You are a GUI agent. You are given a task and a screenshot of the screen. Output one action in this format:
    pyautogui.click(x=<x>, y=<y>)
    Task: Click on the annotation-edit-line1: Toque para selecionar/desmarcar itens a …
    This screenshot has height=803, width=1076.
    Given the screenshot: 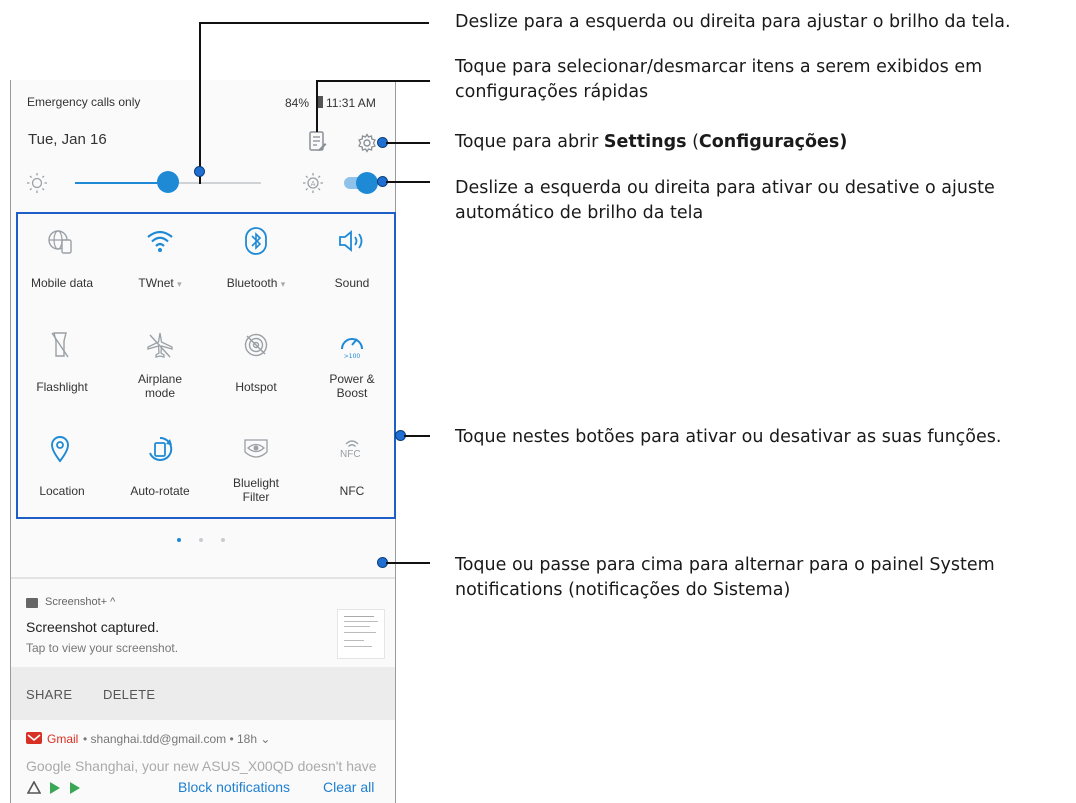 What is the action you would take?
    pyautogui.click(x=719, y=67)
    